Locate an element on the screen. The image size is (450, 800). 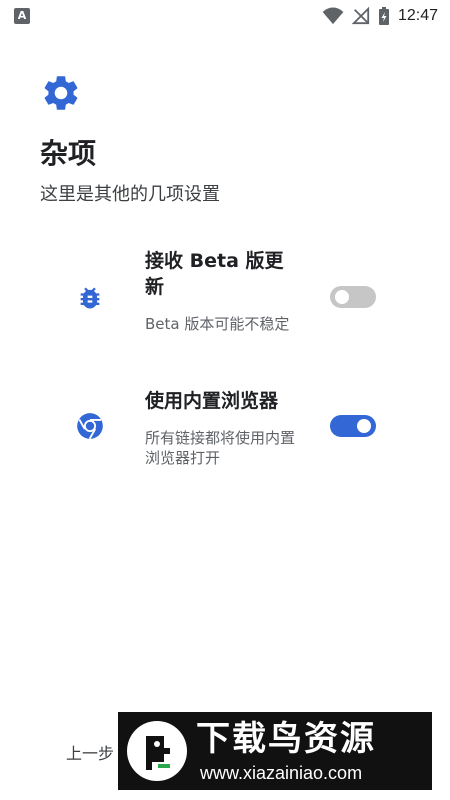
battery-charging-icon is located at coordinates (383, 16).